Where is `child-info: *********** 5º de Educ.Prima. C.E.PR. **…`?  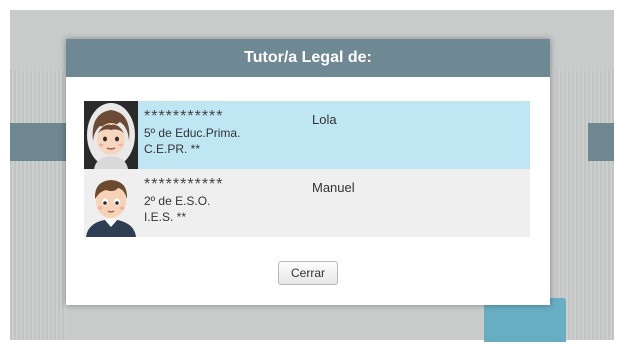 child-info: *********** 5º de Educ.Prima. C.E.PR. **… is located at coordinates (334, 135).